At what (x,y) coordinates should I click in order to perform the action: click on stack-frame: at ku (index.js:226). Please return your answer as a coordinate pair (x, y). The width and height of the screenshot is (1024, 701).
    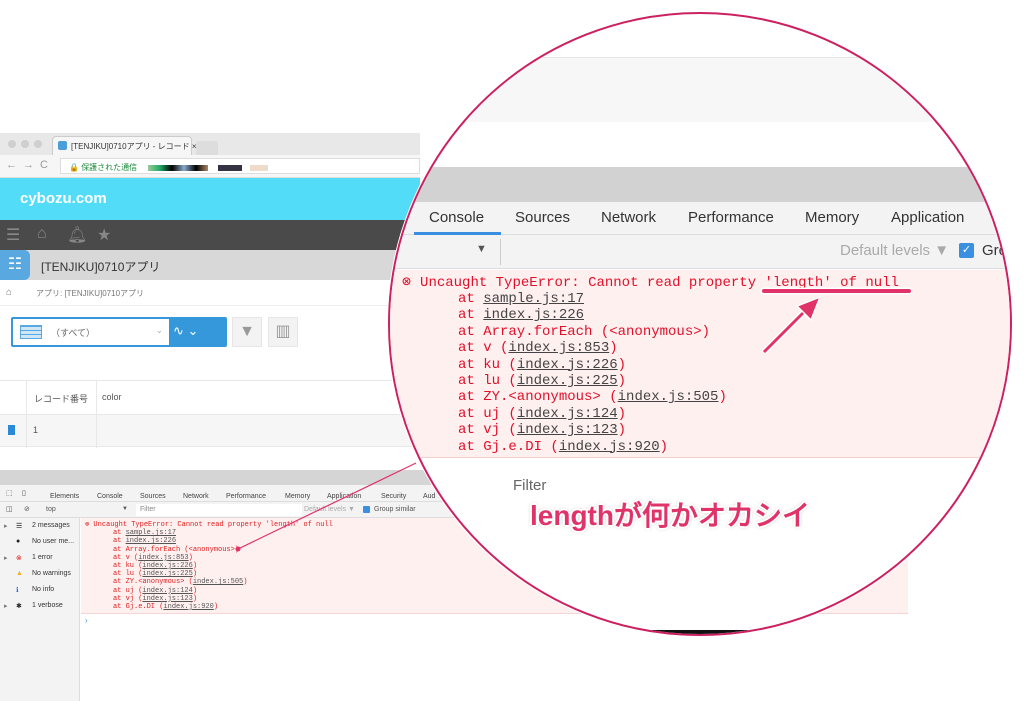
    Looking at the image, I should click on (542, 365).